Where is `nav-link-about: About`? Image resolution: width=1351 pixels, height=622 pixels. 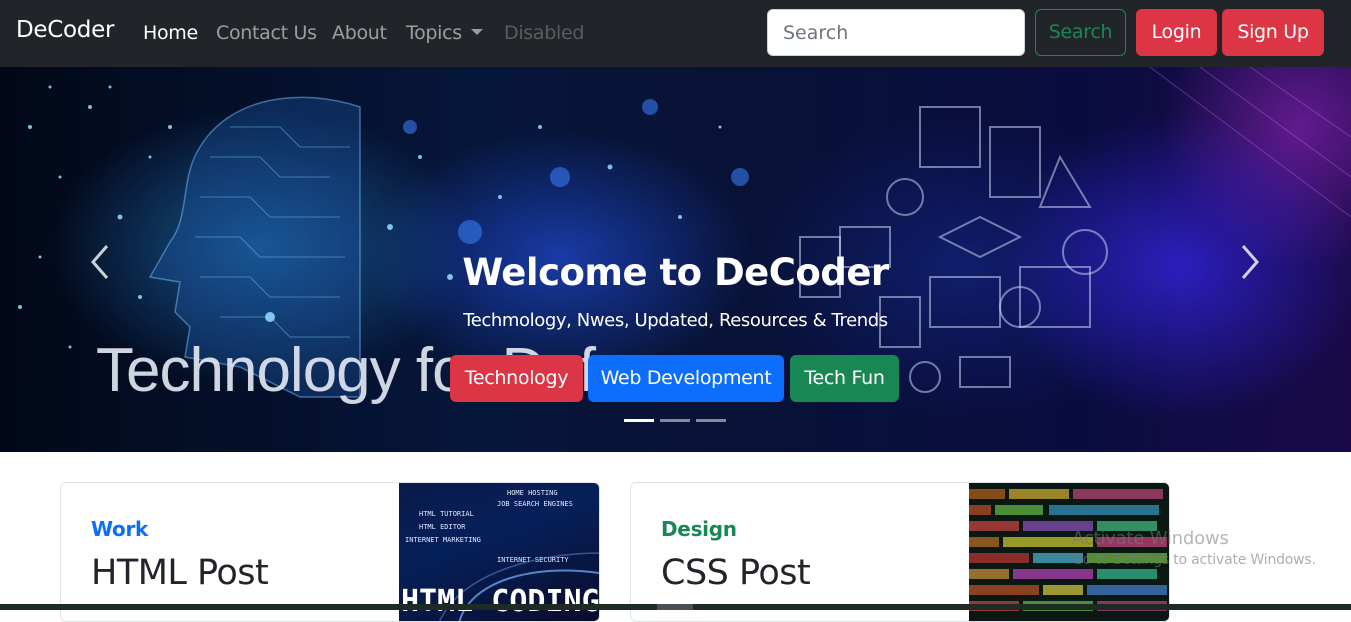 nav-link-about: About is located at coordinates (359, 33).